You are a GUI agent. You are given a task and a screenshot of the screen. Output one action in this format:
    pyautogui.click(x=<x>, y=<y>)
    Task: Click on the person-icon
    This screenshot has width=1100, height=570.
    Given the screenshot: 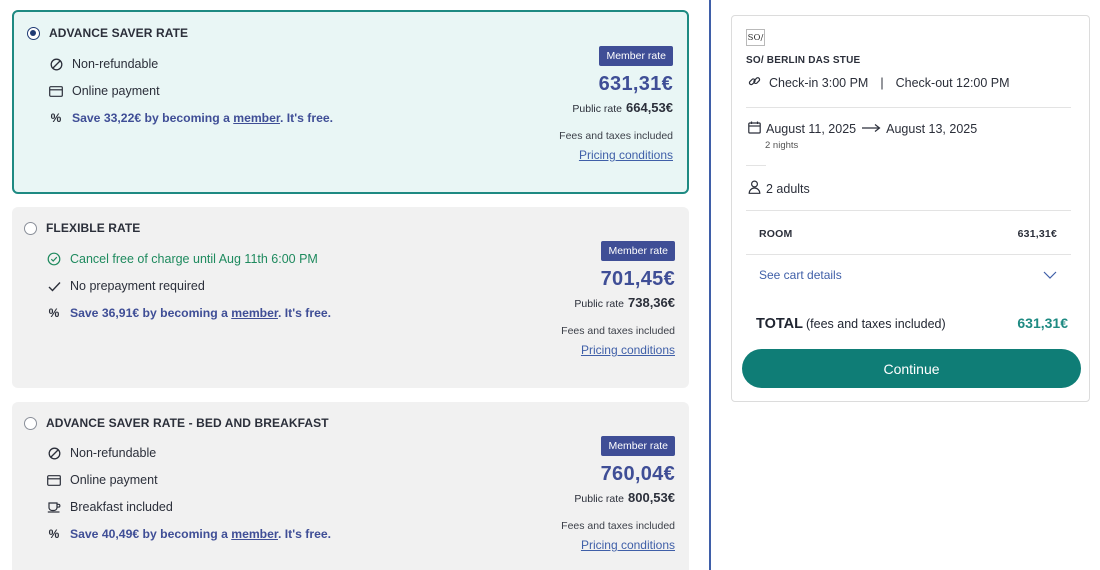 What is the action you would take?
    pyautogui.click(x=754, y=188)
    